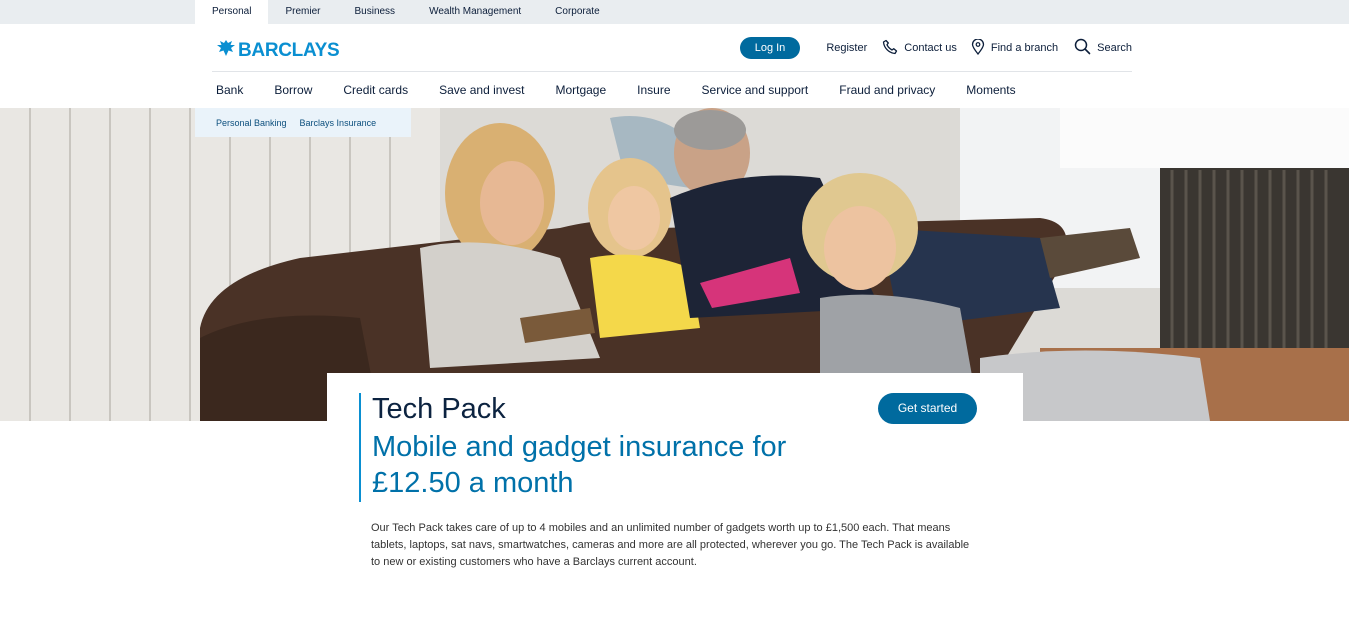 The image size is (1349, 632). I want to click on search-label: Search, so click(1114, 48).